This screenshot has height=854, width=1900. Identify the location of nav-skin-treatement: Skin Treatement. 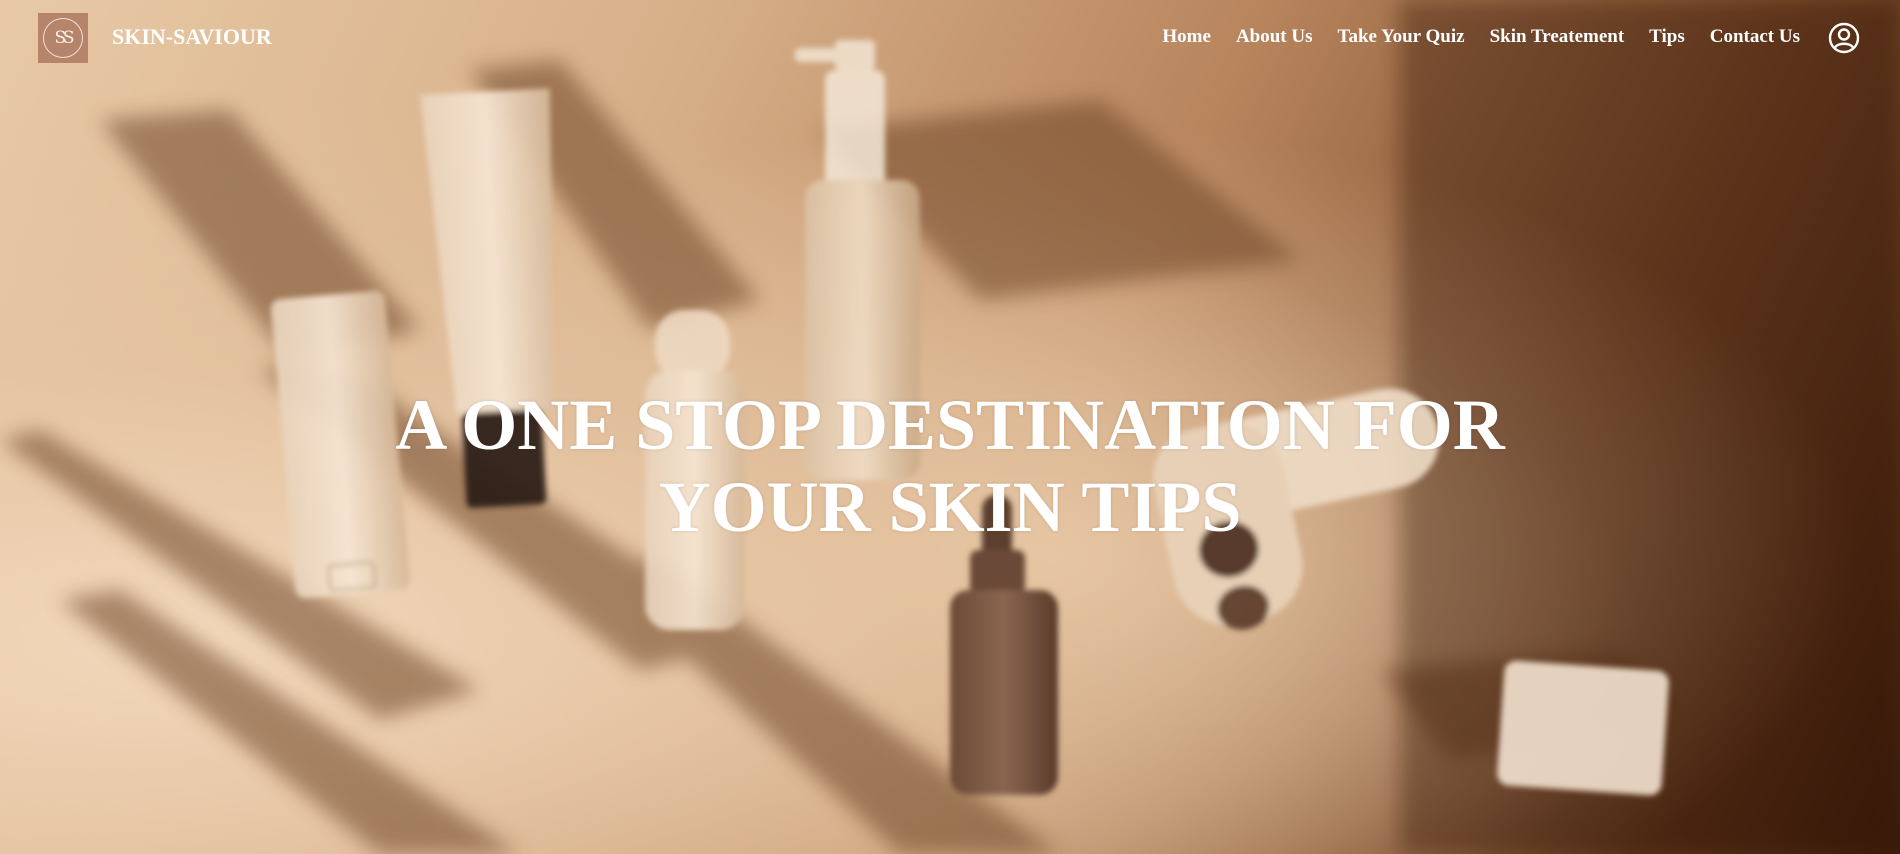
(1557, 37).